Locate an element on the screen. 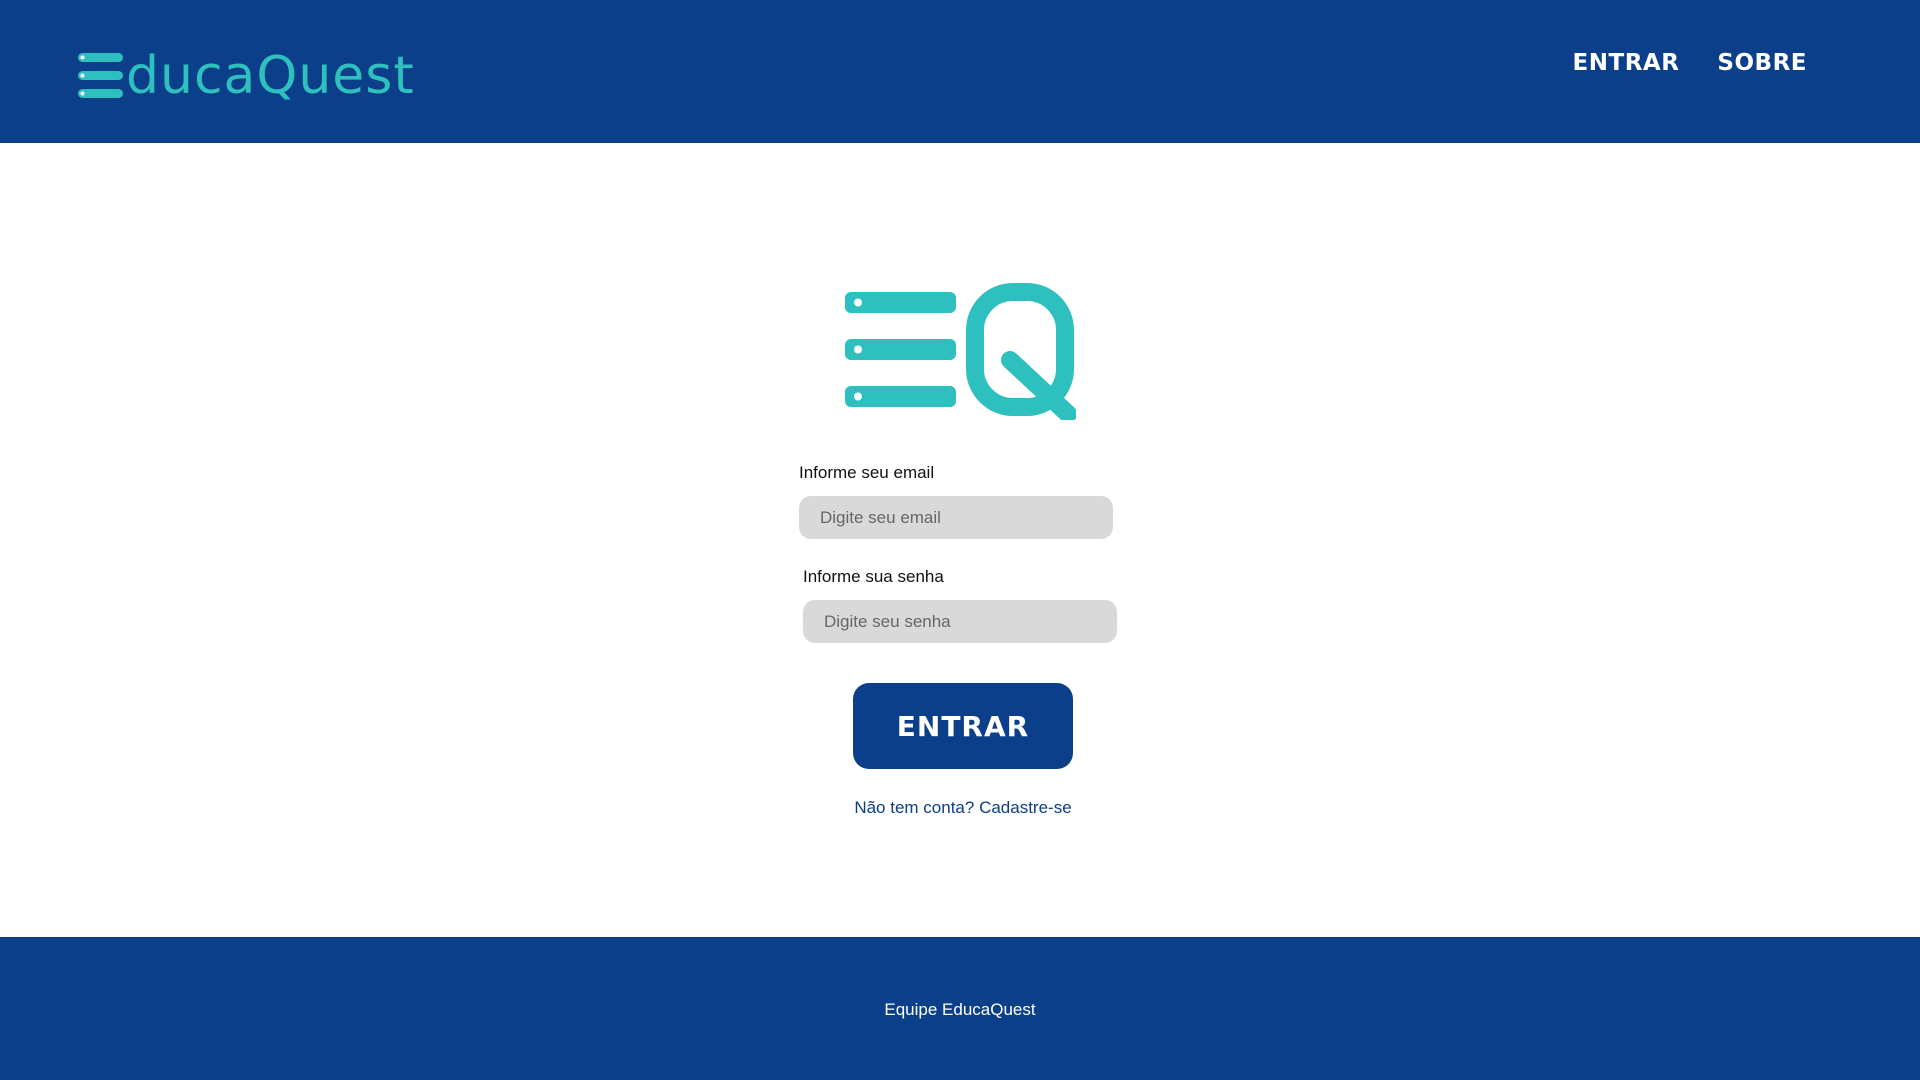 Image resolution: width=1920 pixels, height=1080 pixels. brand-logo-link: ducaQuest is located at coordinates (246, 76).